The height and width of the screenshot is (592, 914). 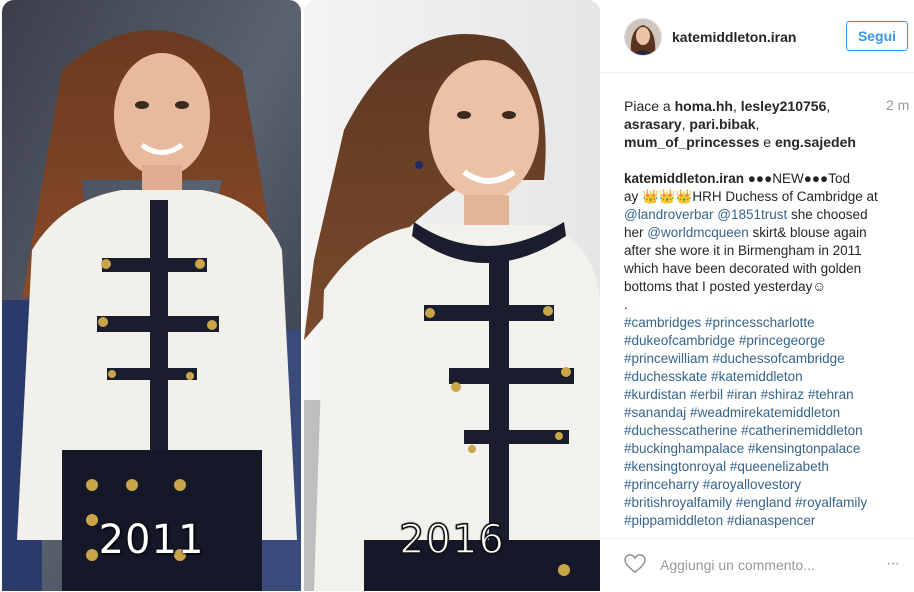 What do you see at coordinates (451, 540) in the screenshot?
I see `year-label-2016: 2016` at bounding box center [451, 540].